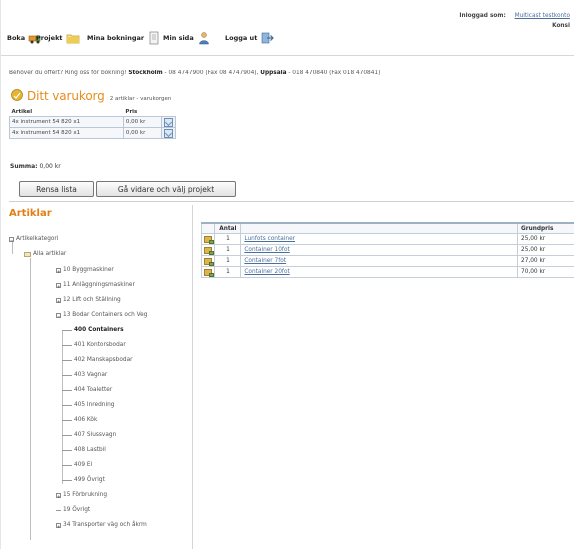 This screenshot has height=549, width=574. Describe the element at coordinates (90, 450) in the screenshot. I see `tree-node-label: 408 Lastbil` at that location.